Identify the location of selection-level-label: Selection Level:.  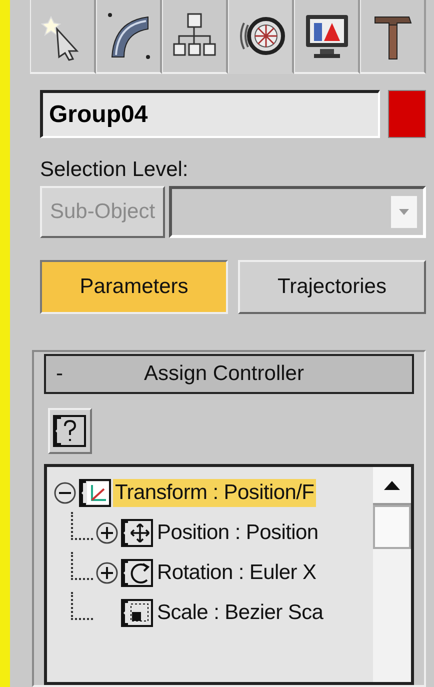
(115, 170).